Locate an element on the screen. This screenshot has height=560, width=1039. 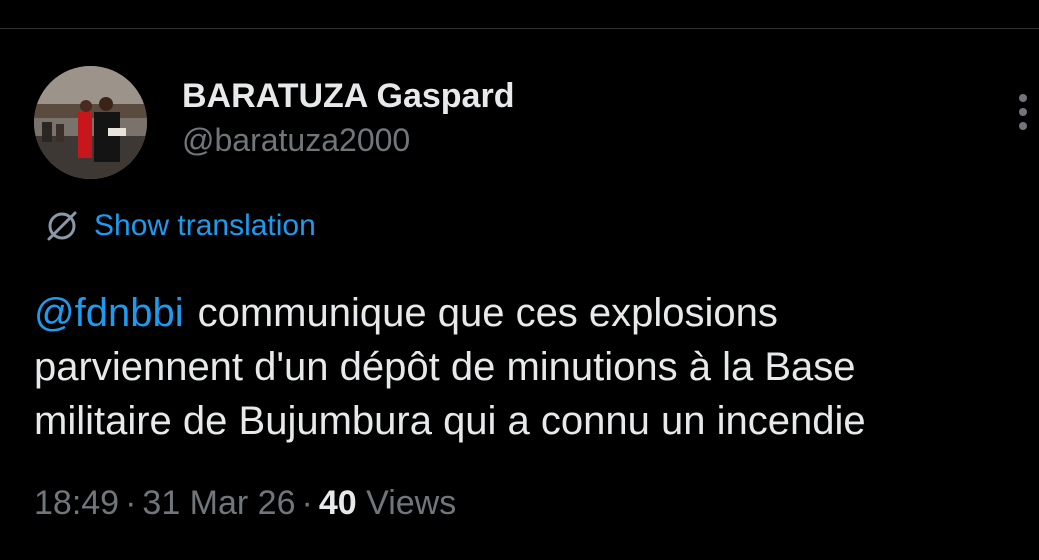
tweet-meta: 18:49 · 31 Mar 26 · 40 Views is located at coordinates (245, 503).